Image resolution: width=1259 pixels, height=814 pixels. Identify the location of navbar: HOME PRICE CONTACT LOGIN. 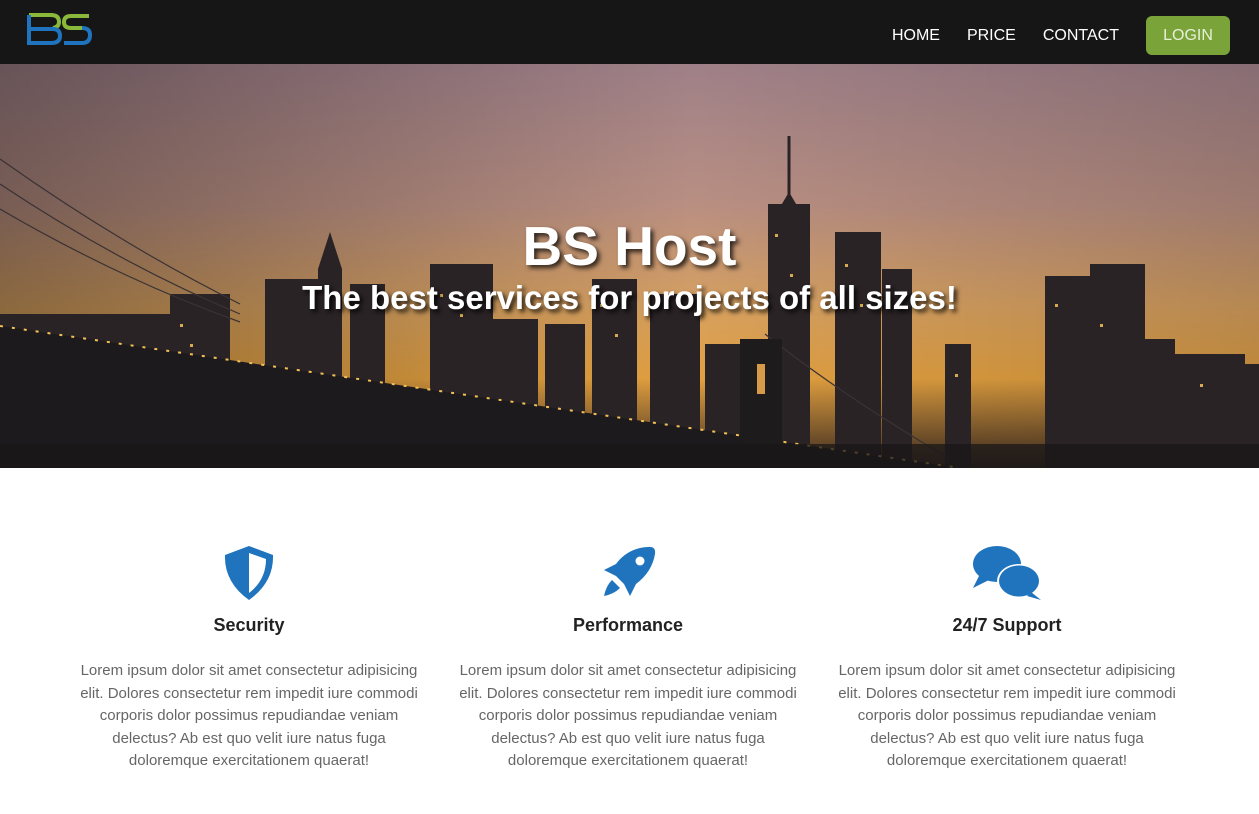
(629, 32).